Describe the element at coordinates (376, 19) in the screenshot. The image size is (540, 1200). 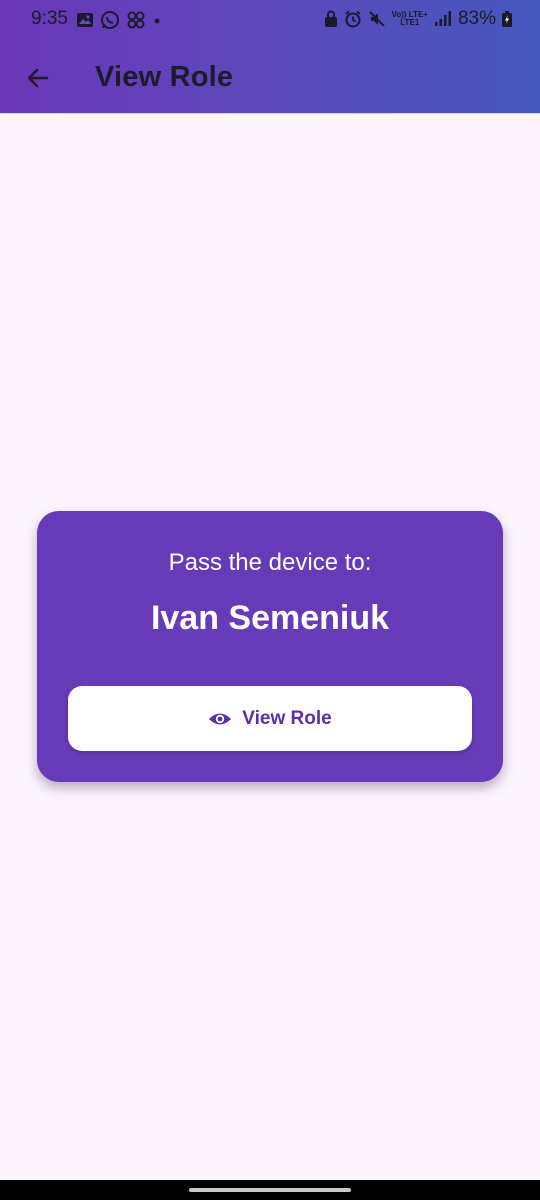
I see `mute-icon` at that location.